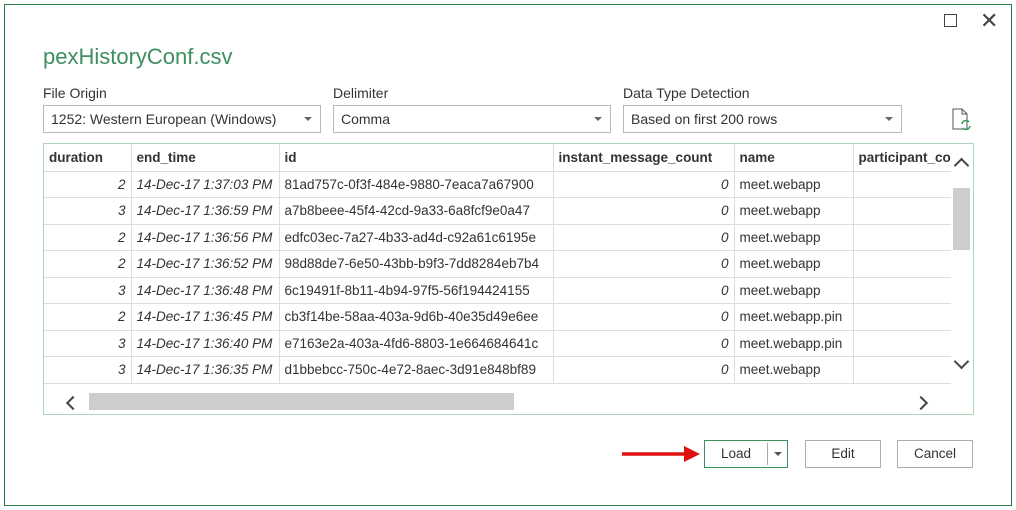  What do you see at coordinates (416, 158) in the screenshot?
I see `column-header-id: id` at bounding box center [416, 158].